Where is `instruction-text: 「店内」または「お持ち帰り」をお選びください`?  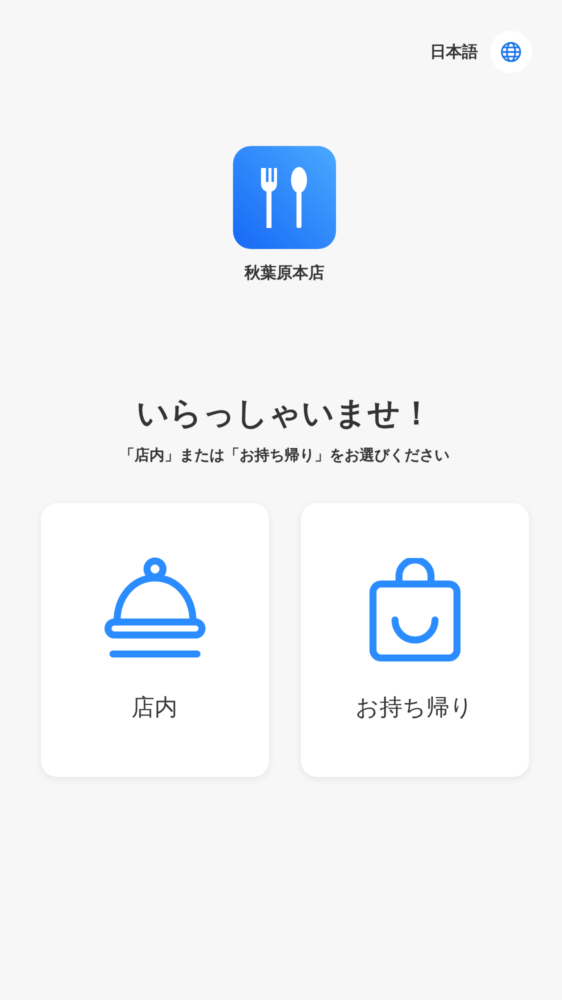
instruction-text: 「店内」または「お持ち帰り」をお選びください is located at coordinates (285, 456).